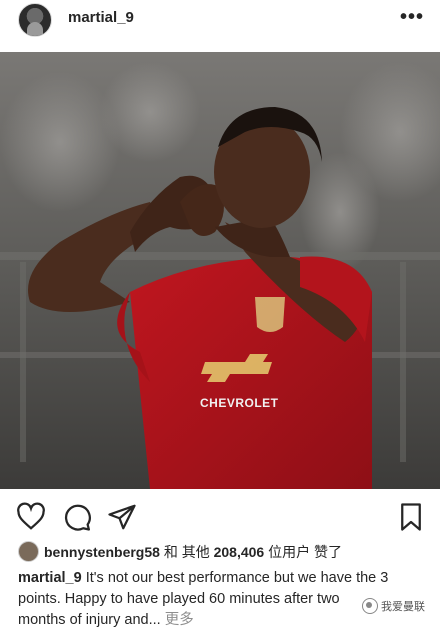 The image size is (440, 631). I want to click on comment-button, so click(77, 517).